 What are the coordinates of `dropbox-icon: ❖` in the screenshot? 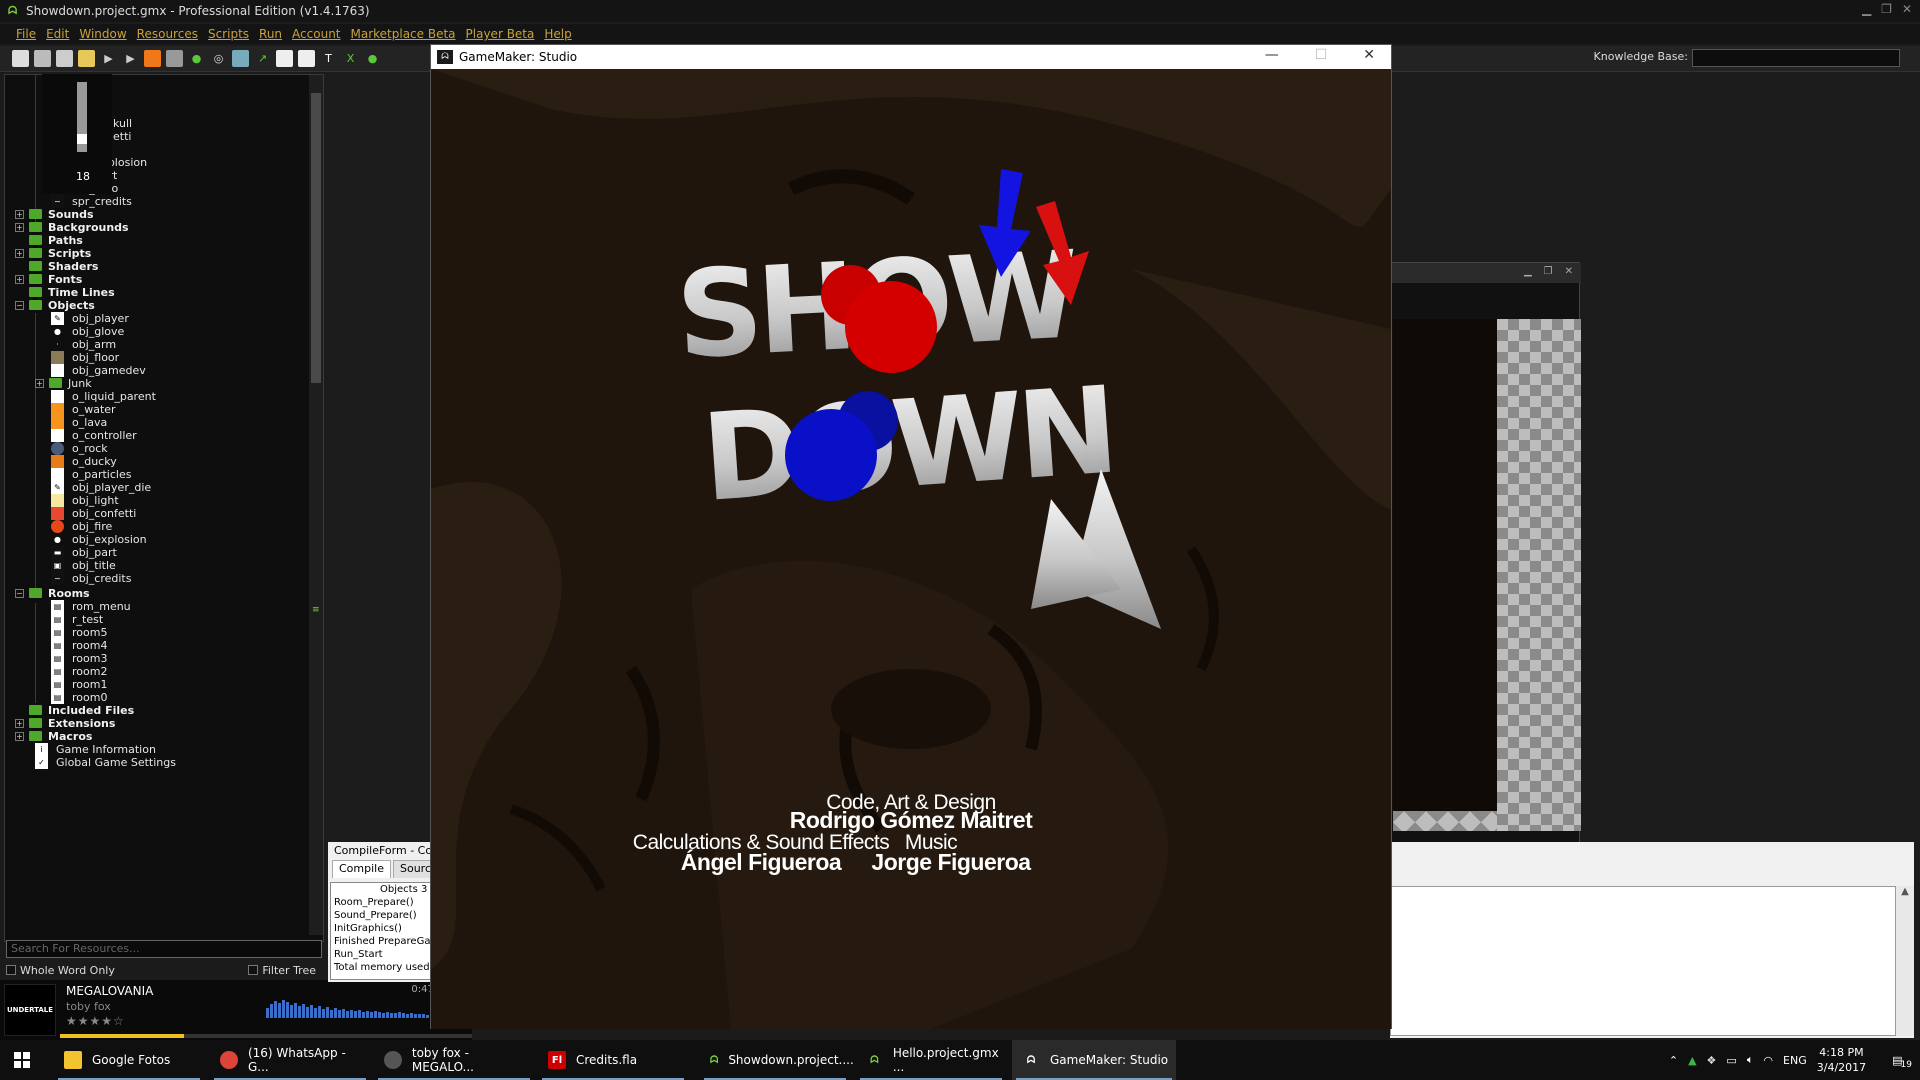 It's located at (1712, 1060).